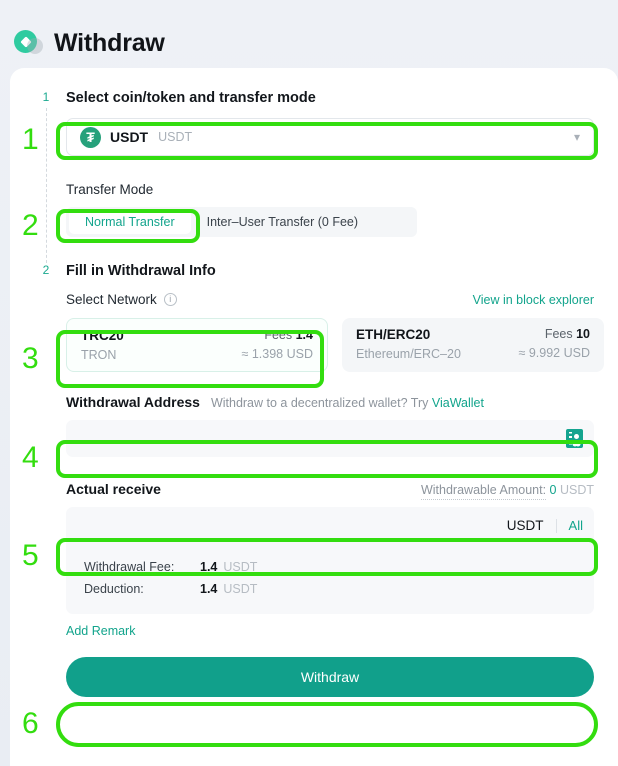  I want to click on annotation-number-6: 6, so click(30, 723).